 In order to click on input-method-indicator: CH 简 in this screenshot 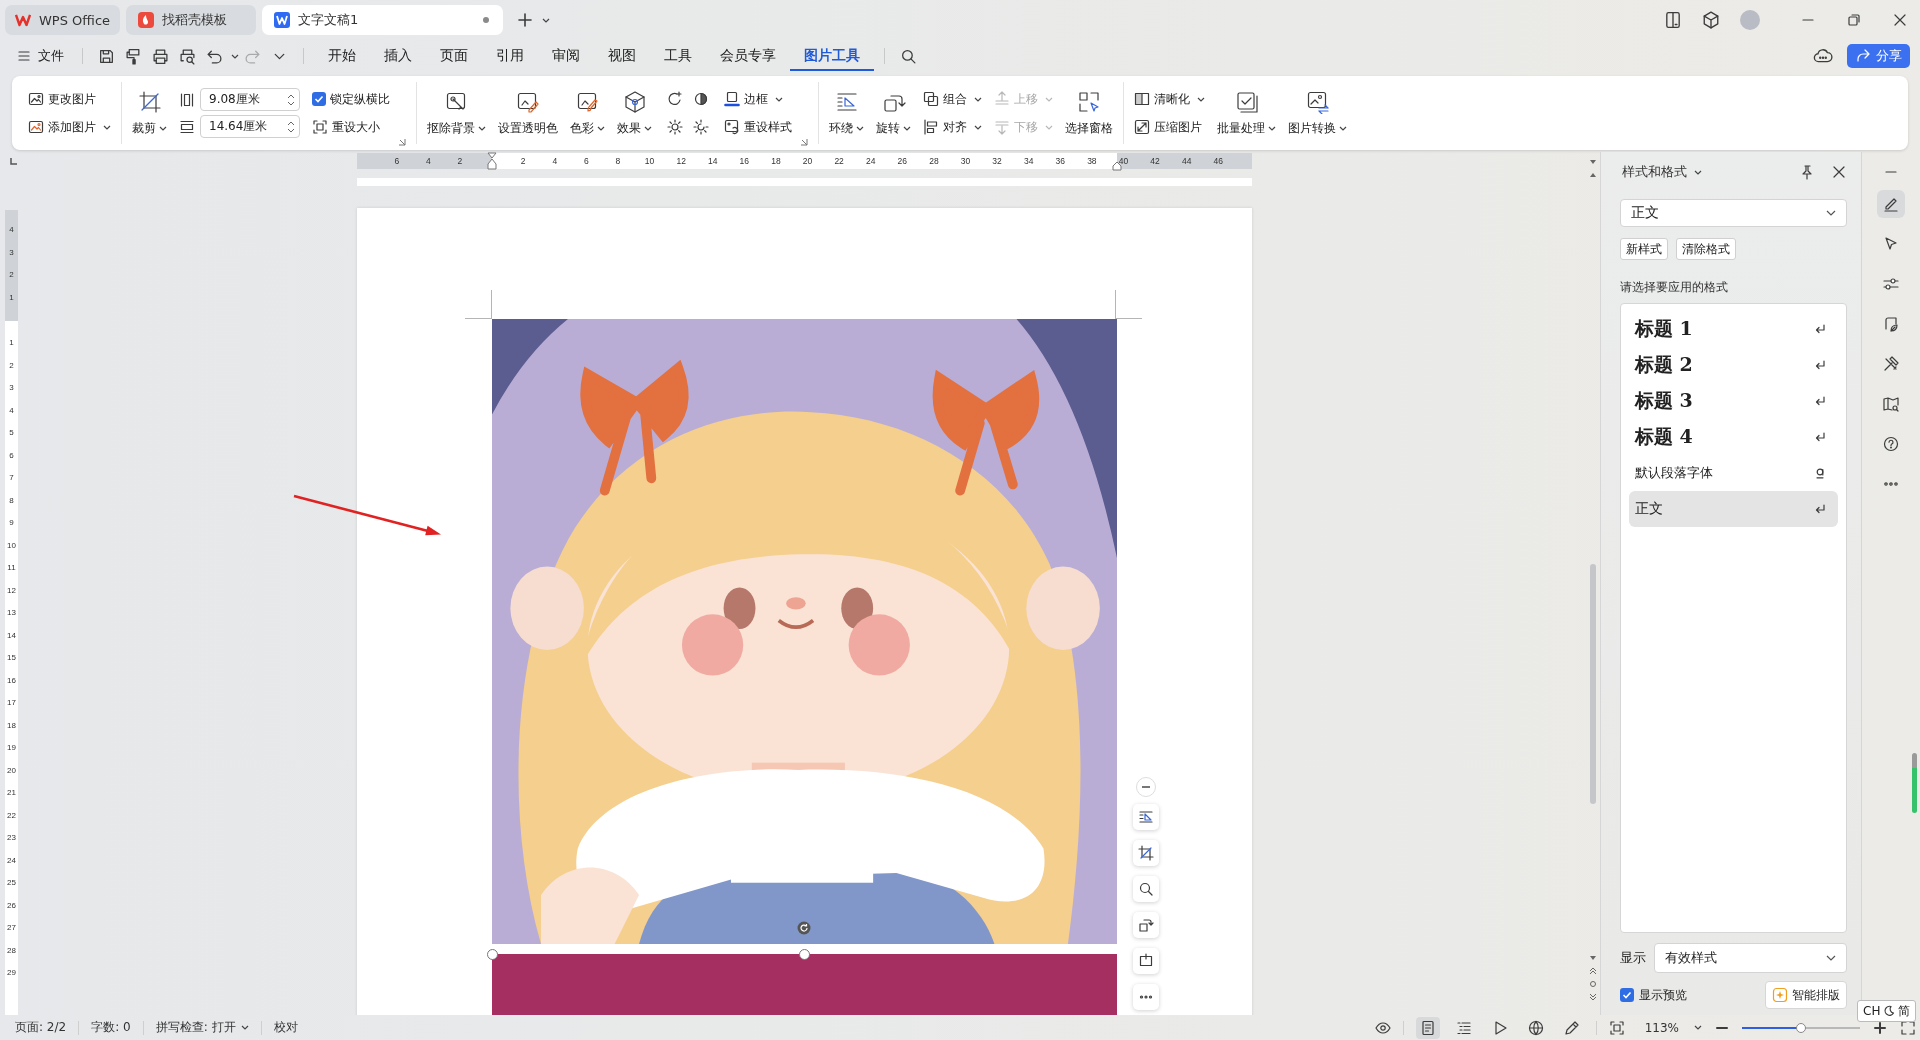, I will do `click(1887, 1011)`.